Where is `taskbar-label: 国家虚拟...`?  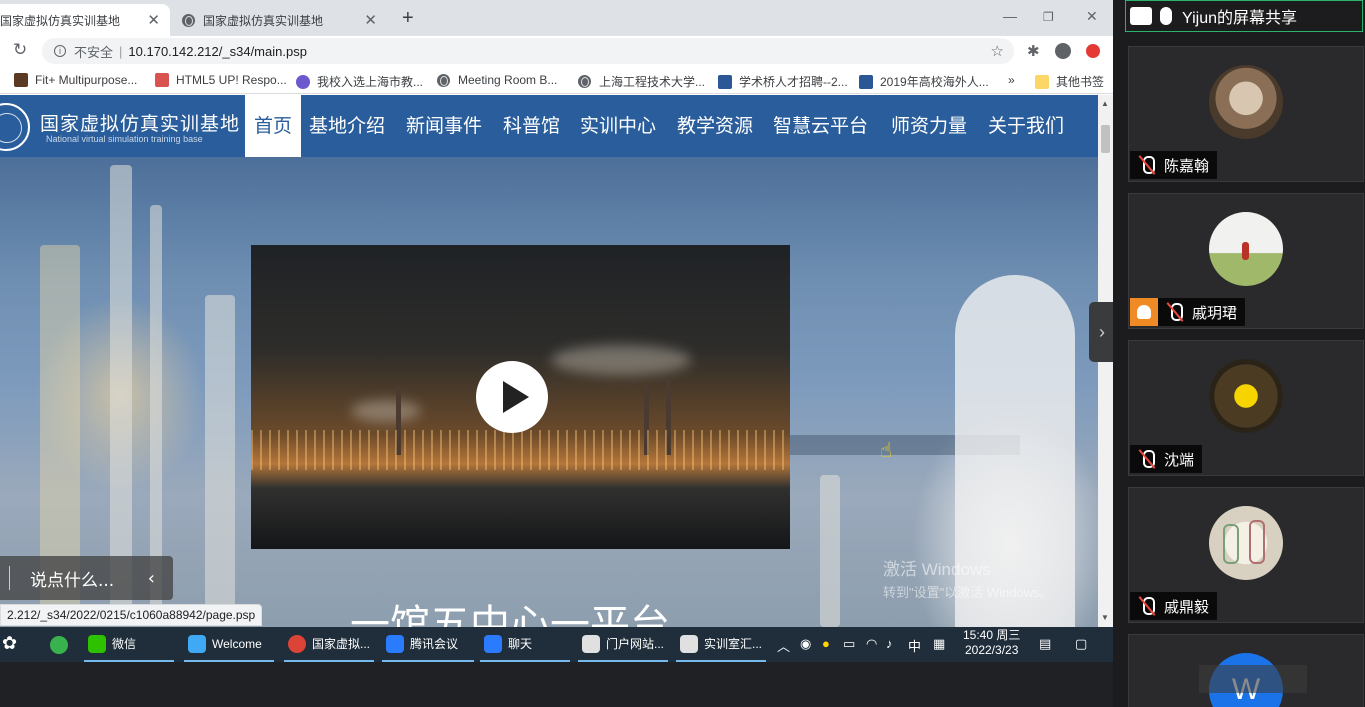
taskbar-label: 国家虚拟... is located at coordinates (340, 644).